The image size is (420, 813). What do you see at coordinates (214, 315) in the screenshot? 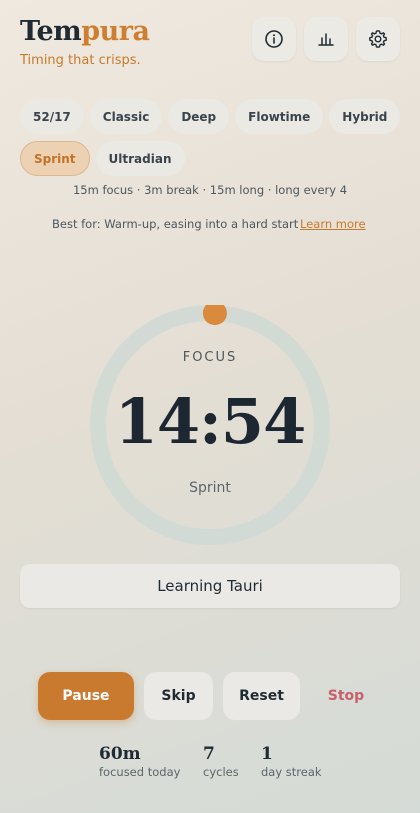
I see `ring-progress-handle` at bounding box center [214, 315].